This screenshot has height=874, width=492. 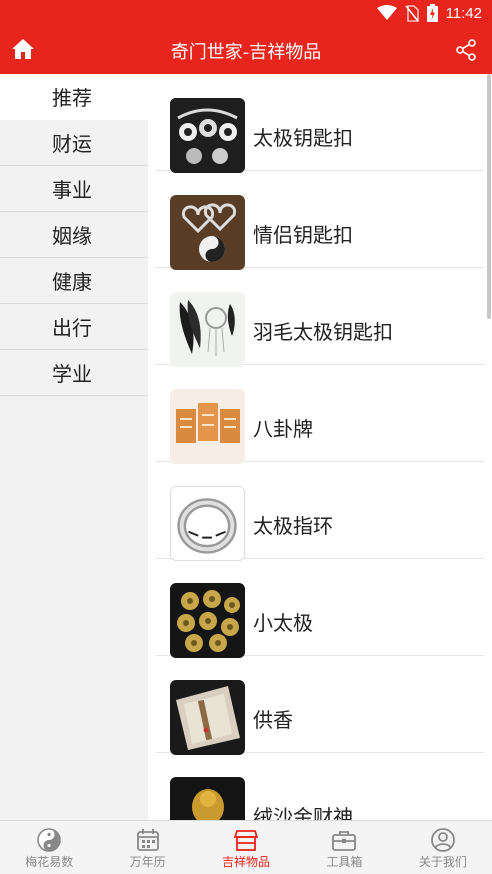 What do you see at coordinates (303, 812) in the screenshot?
I see `product-name: 绒沙金财神` at bounding box center [303, 812].